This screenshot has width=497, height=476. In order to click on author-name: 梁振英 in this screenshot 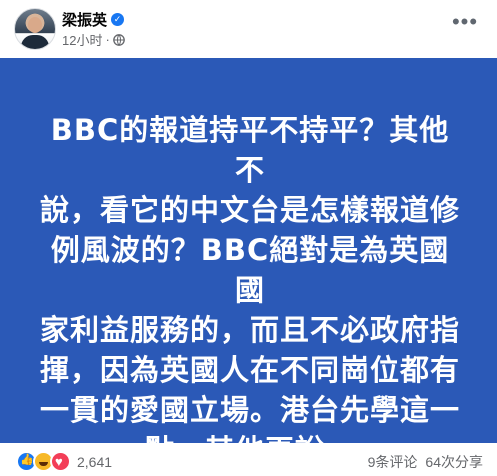, I will do `click(84, 19)`.